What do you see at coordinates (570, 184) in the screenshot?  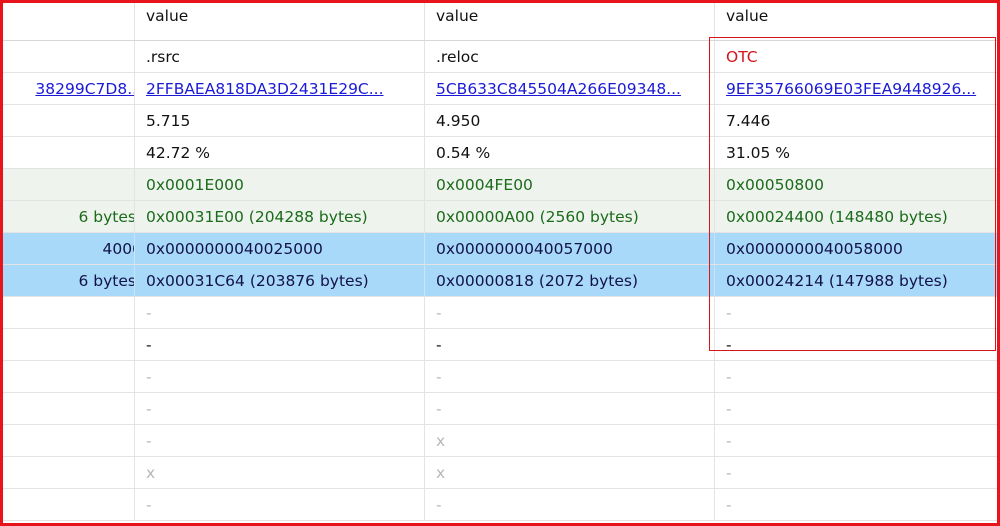 I see `table-cell-col2: 0x0004FE00` at bounding box center [570, 184].